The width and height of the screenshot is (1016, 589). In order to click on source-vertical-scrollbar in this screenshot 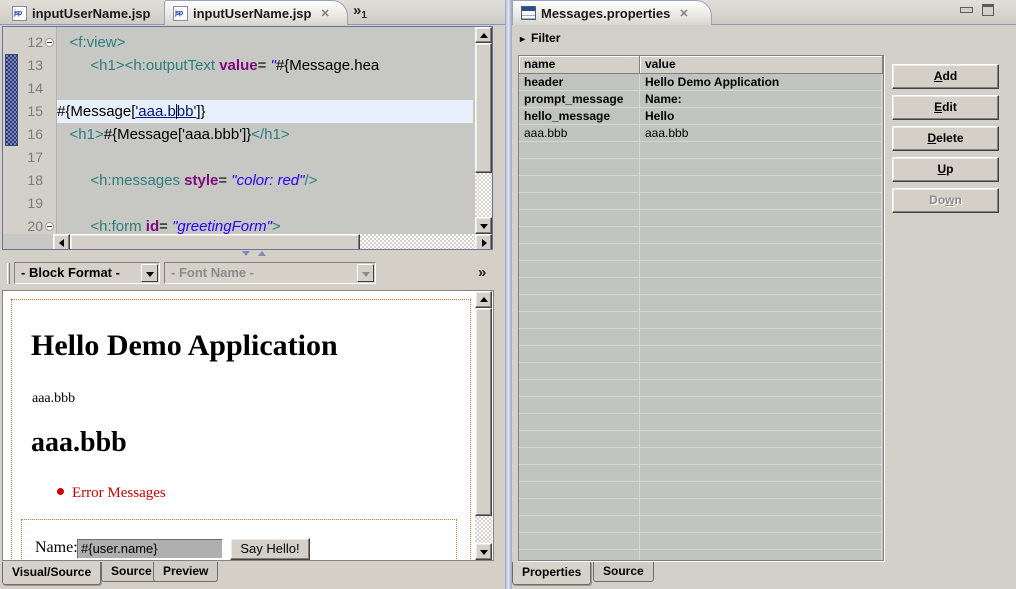, I will do `click(483, 130)`.